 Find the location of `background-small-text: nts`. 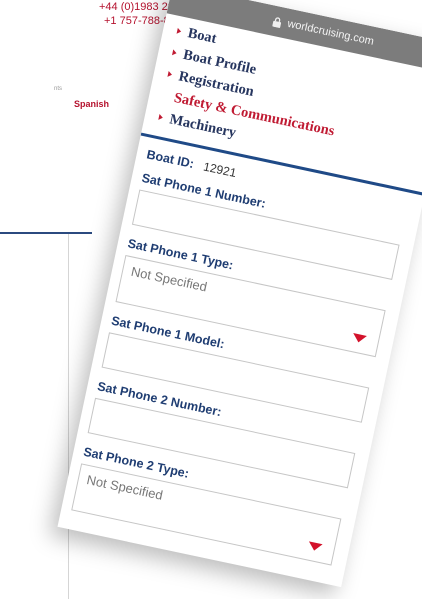

background-small-text: nts is located at coordinates (58, 89).